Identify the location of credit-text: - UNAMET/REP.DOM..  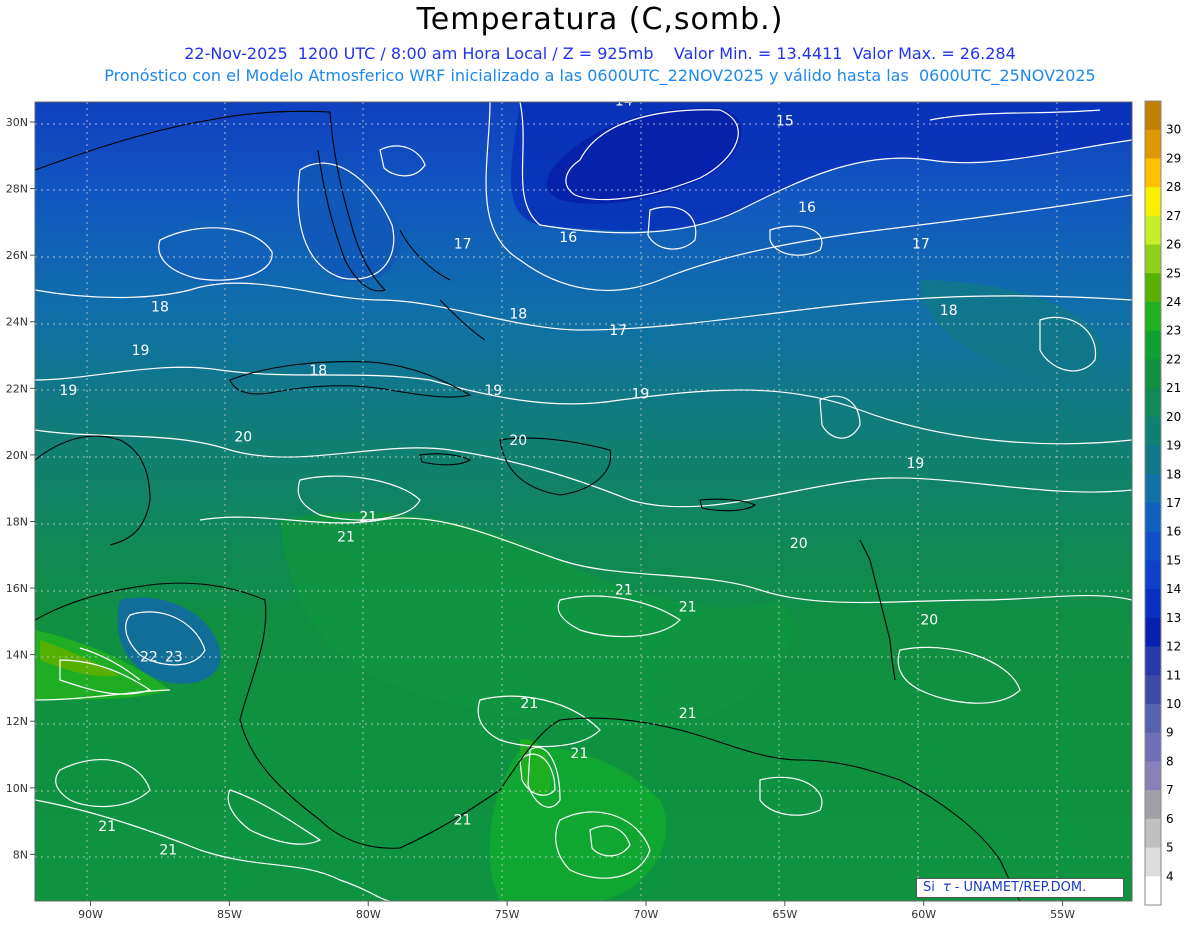
(1020, 887).